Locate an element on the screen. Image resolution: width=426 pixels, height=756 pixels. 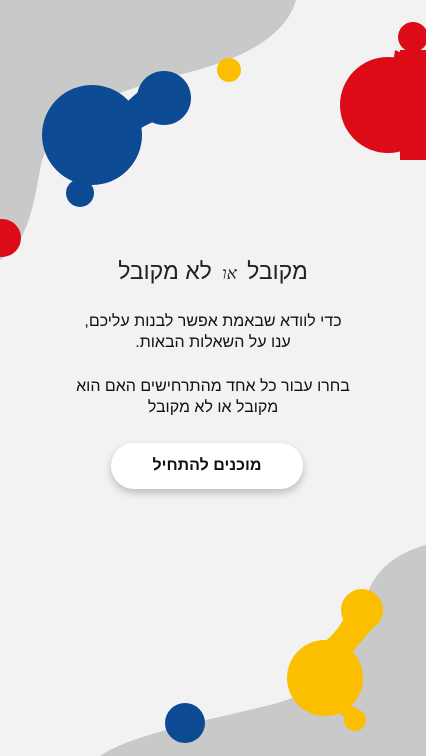
instructions-line-2: מקובל או לא מקובל is located at coordinates (213, 407).